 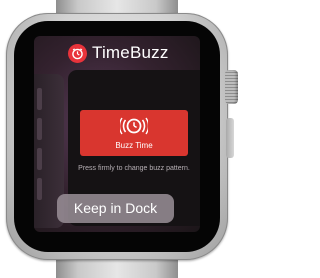 I want to click on digital-crown, so click(x=231, y=87).